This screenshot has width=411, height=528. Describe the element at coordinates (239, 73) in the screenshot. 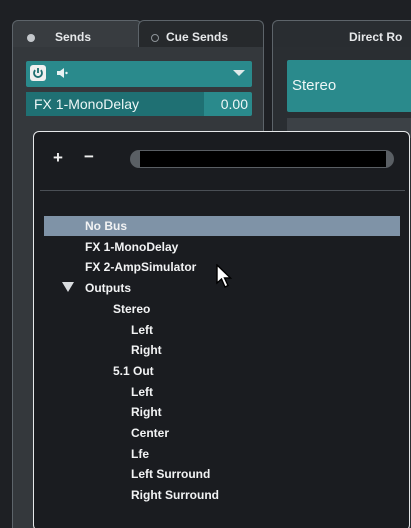

I see `chevron-down-icon` at that location.